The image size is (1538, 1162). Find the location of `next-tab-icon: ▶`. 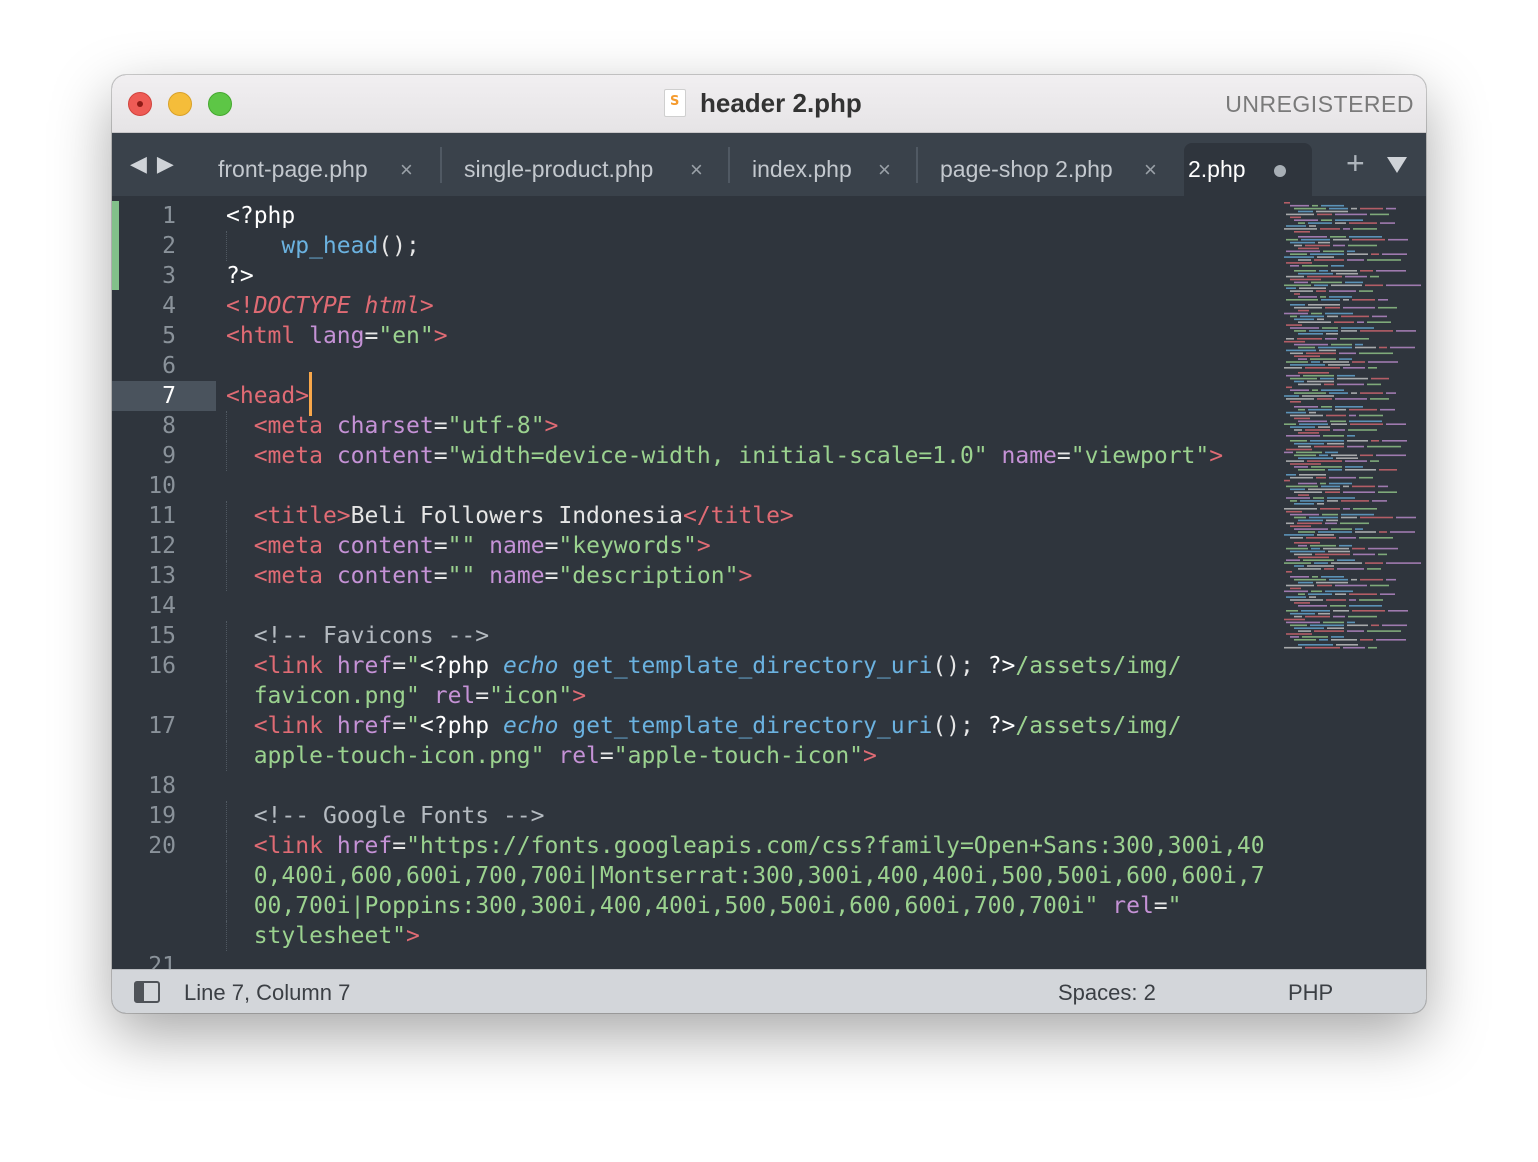

next-tab-icon: ▶ is located at coordinates (165, 164).